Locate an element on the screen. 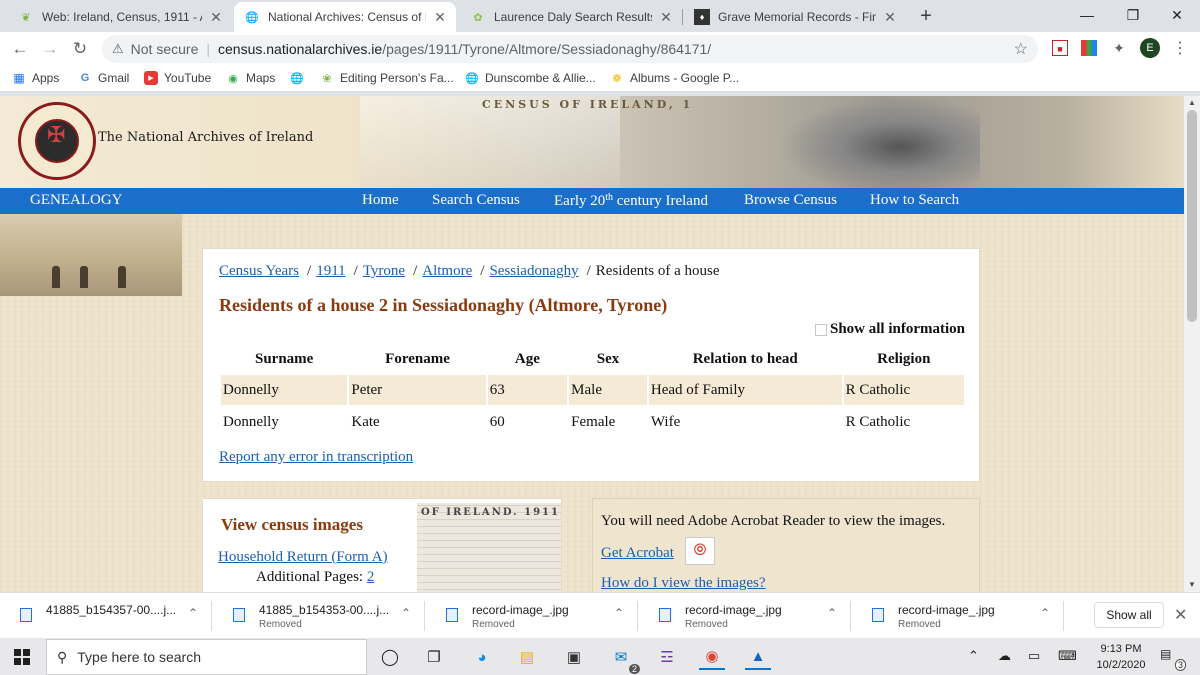 This screenshot has height=675, width=1200. calendar-app-icon: ☲ is located at coordinates (667, 657).